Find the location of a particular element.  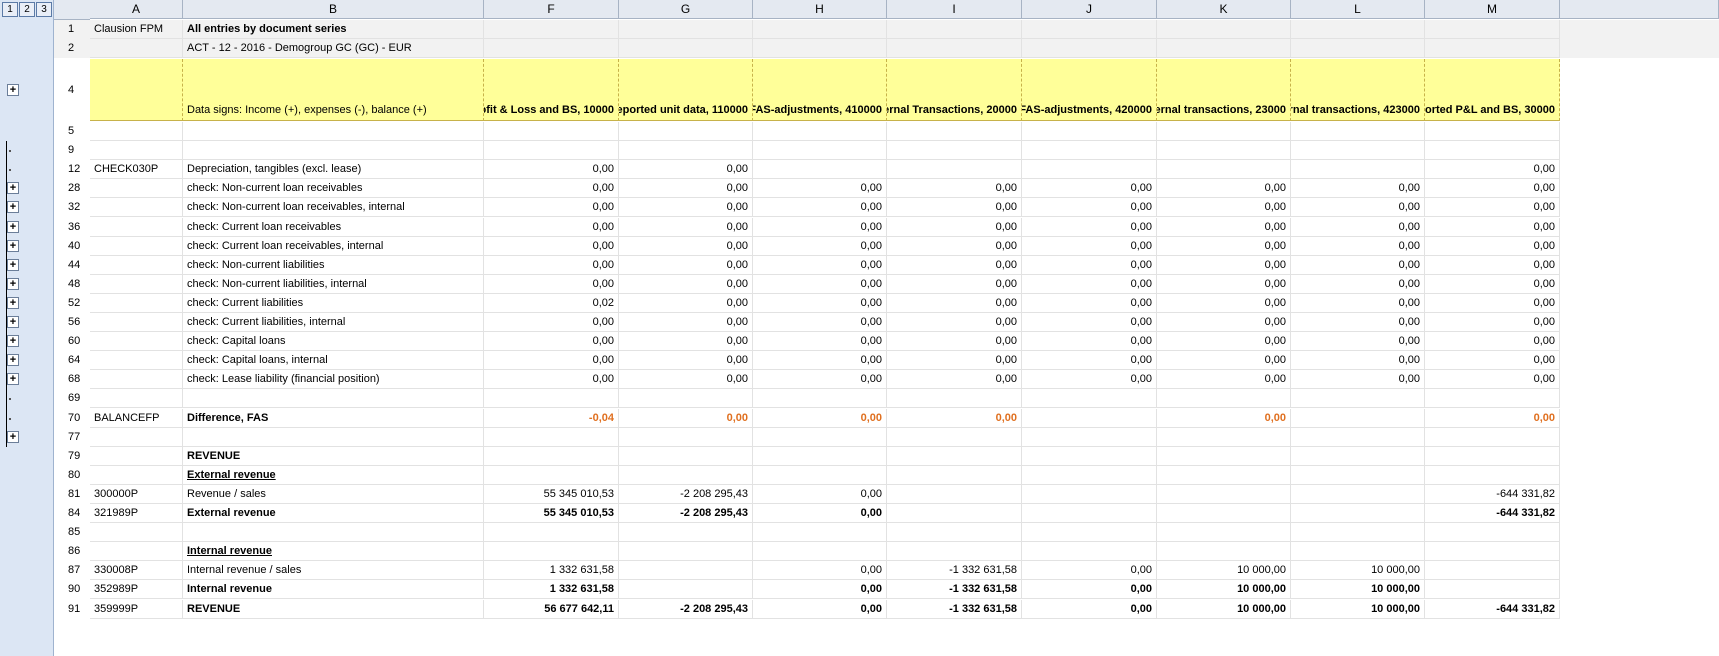

column-header-i: I is located at coordinates (954, 9).